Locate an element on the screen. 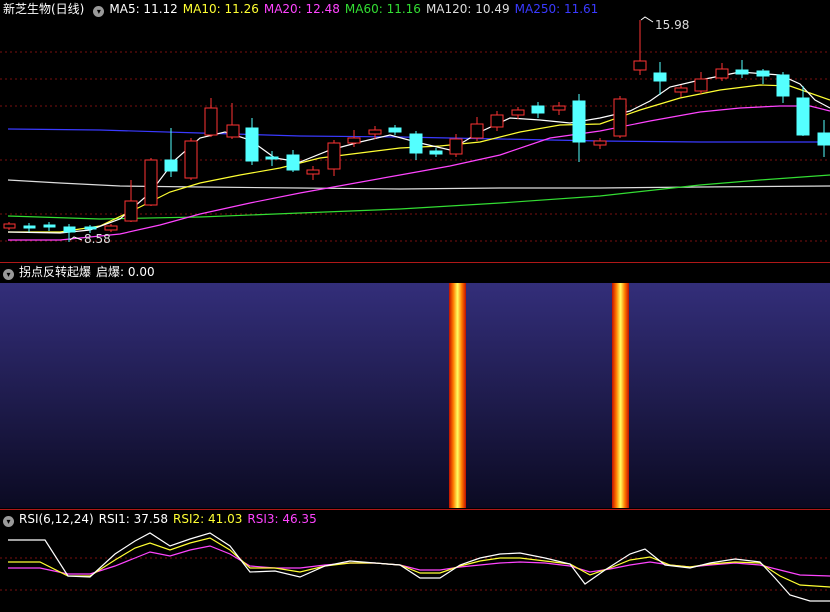 The height and width of the screenshot is (612, 830). high-marker-pointer is located at coordinates (647, 19).